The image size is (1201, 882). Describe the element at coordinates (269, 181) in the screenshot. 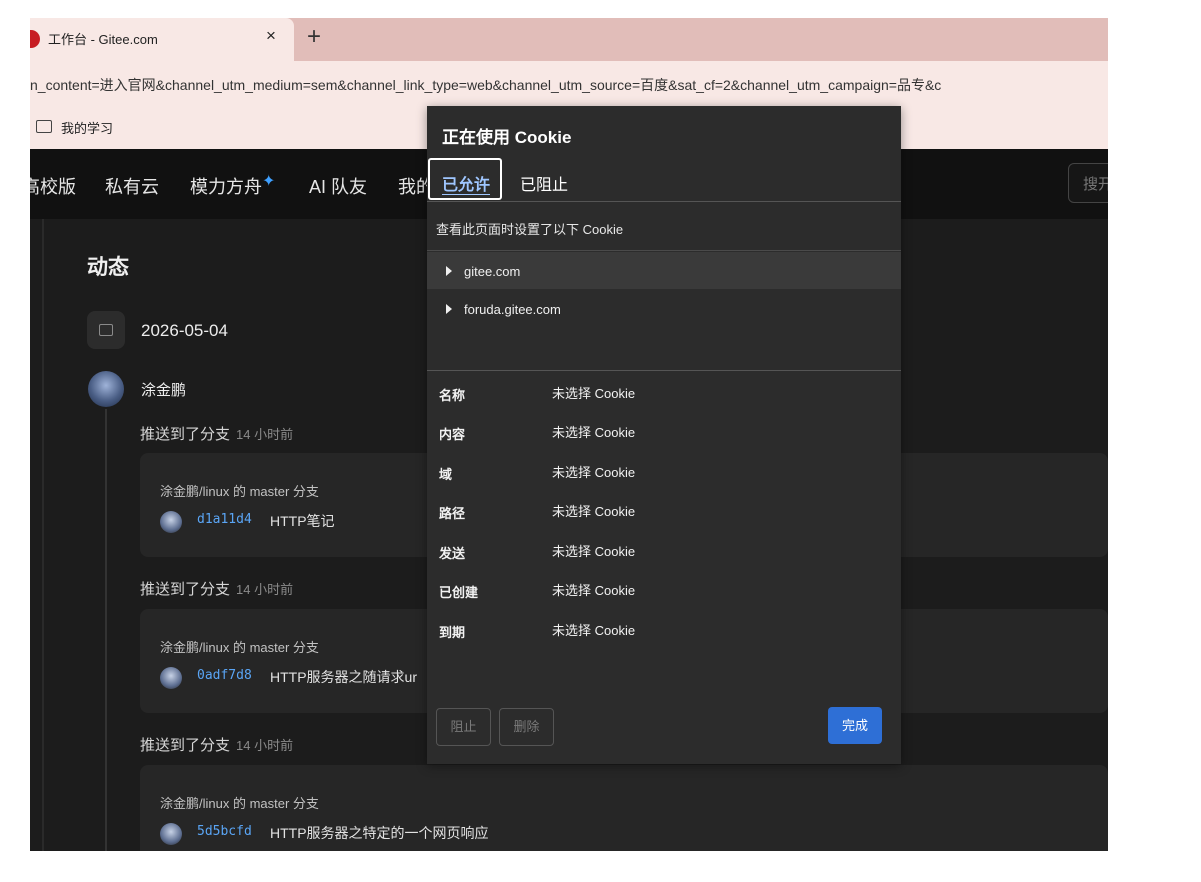

I see `sparkle-icon: ✦` at that location.